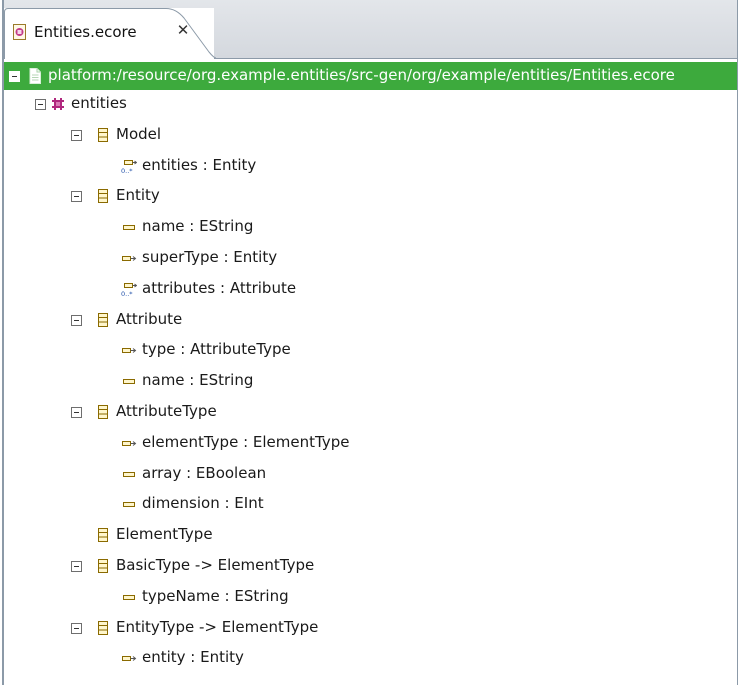 The image size is (740, 685). I want to click on tree-item-label: type : AttributeType, so click(216, 349).